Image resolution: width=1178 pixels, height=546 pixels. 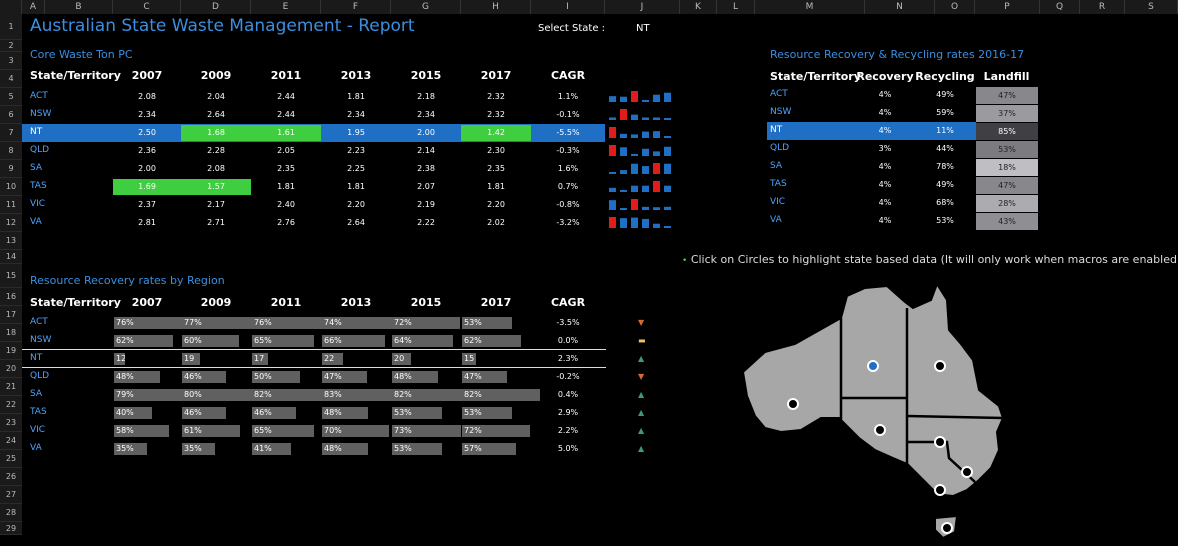 I want to click on row-header: 8, so click(x=11, y=151).